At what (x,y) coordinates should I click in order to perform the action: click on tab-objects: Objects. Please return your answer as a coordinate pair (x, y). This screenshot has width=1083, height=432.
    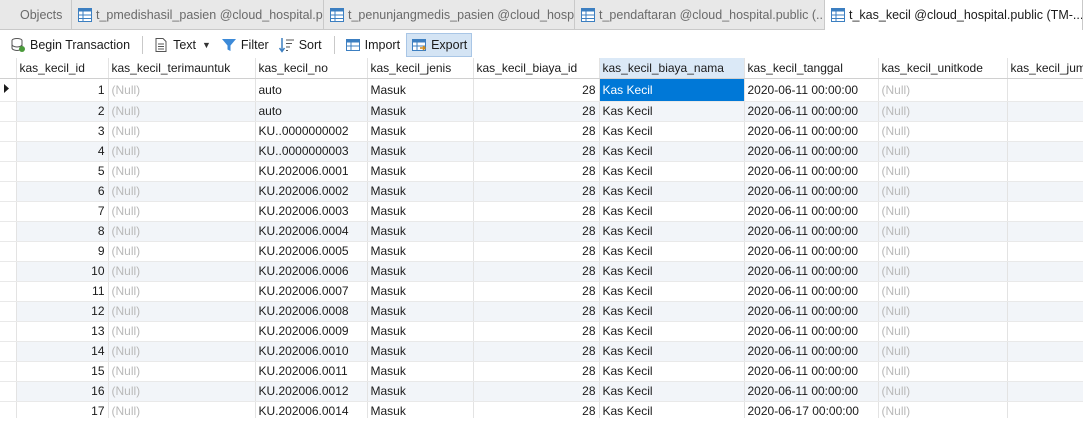
    Looking at the image, I should click on (36, 14).